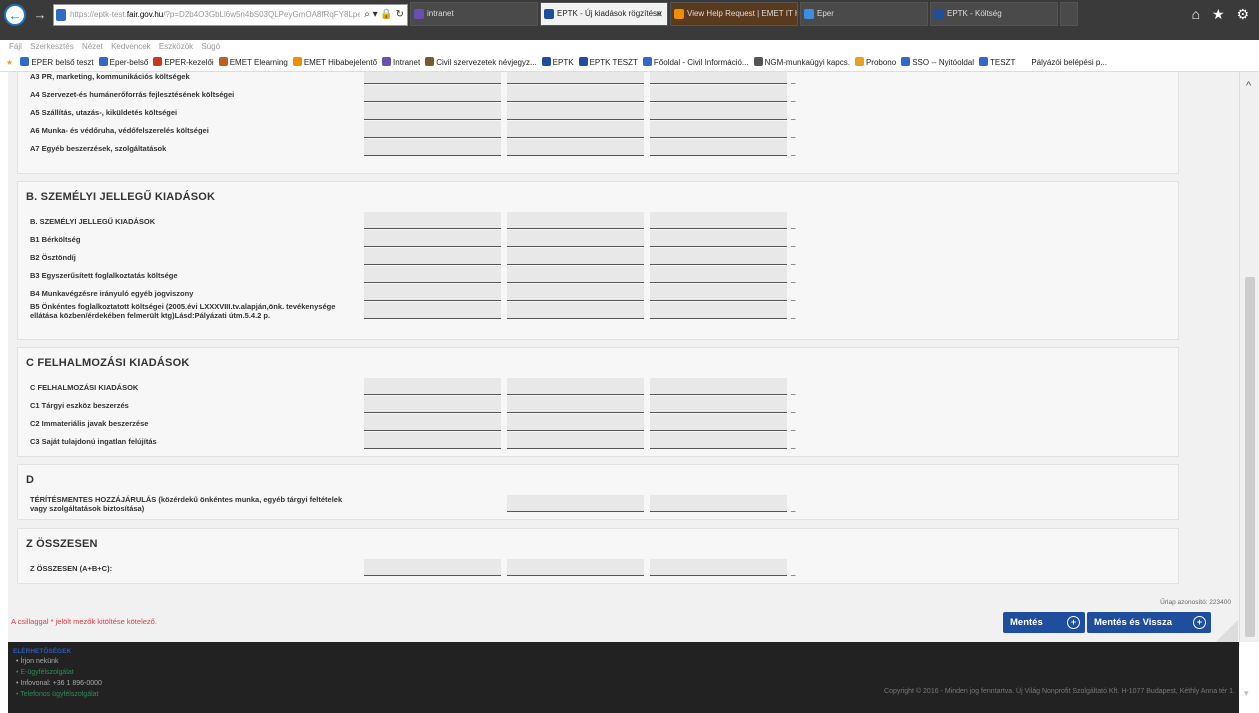  What do you see at coordinates (801, 62) in the screenshot?
I see `favorite-link: NGM-munkaügyi kapcs.` at bounding box center [801, 62].